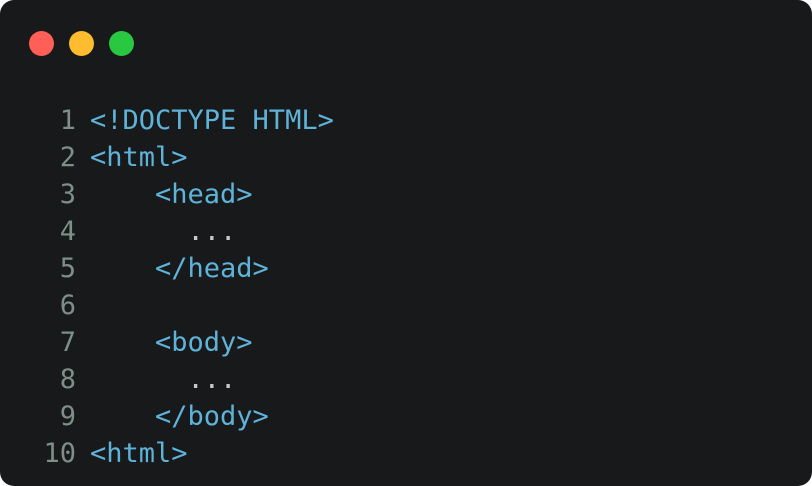 The image size is (812, 486). I want to click on code-line: 3 <head>, so click(406, 194).